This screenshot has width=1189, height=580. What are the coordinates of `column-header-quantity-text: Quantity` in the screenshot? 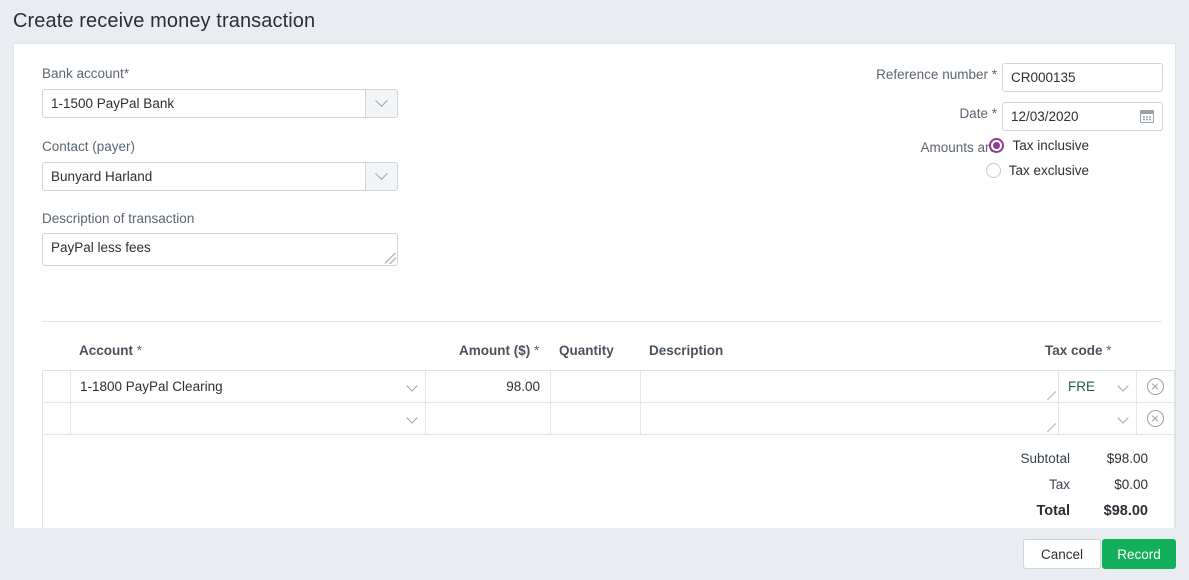 It's located at (586, 350).